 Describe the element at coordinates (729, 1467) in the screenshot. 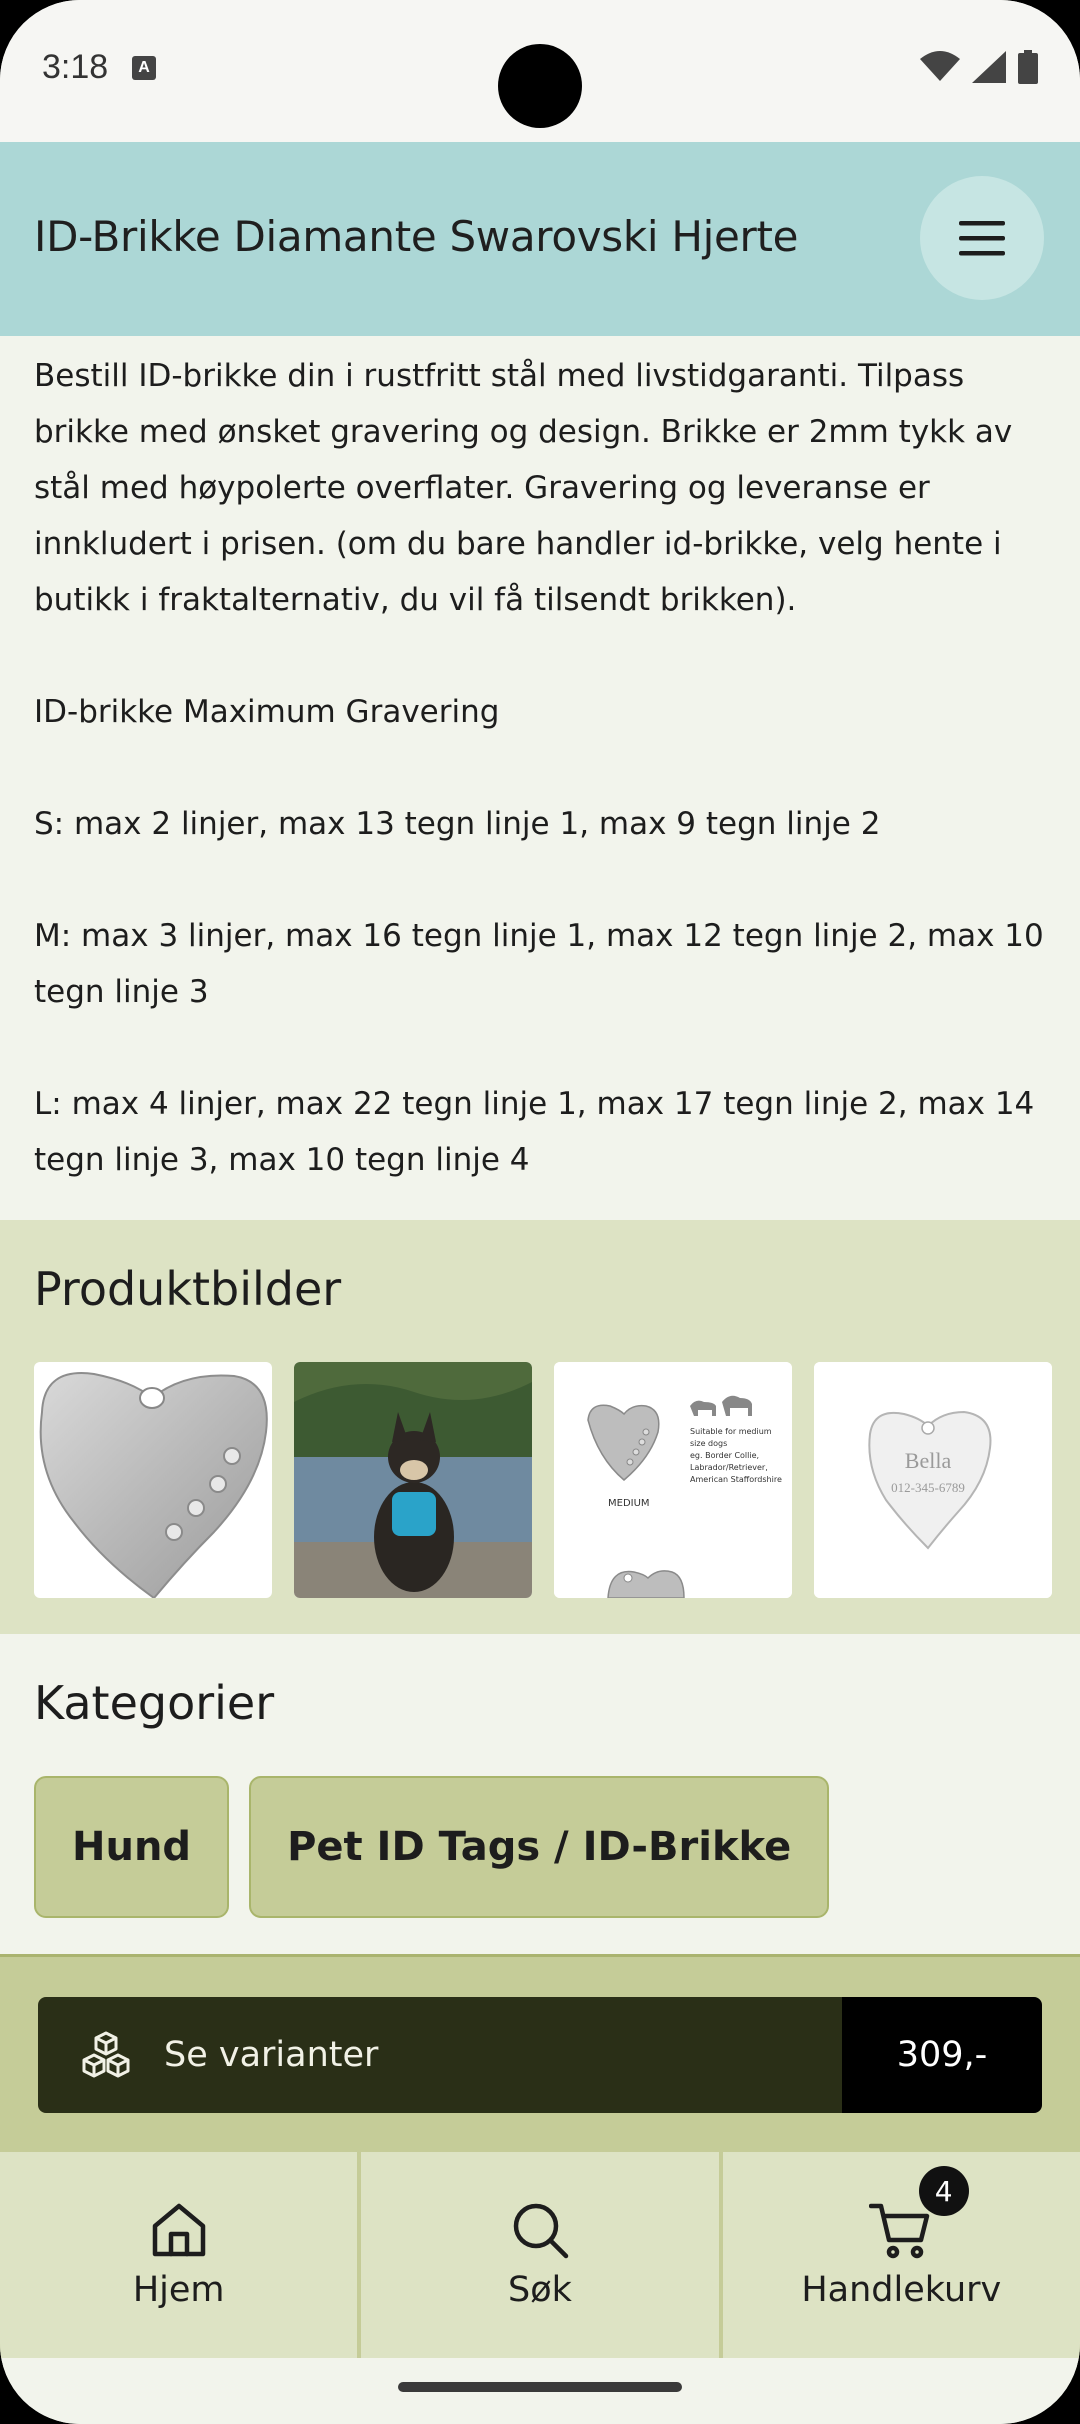

I see `suitability-line-4: Labrador/Retriever,` at that location.